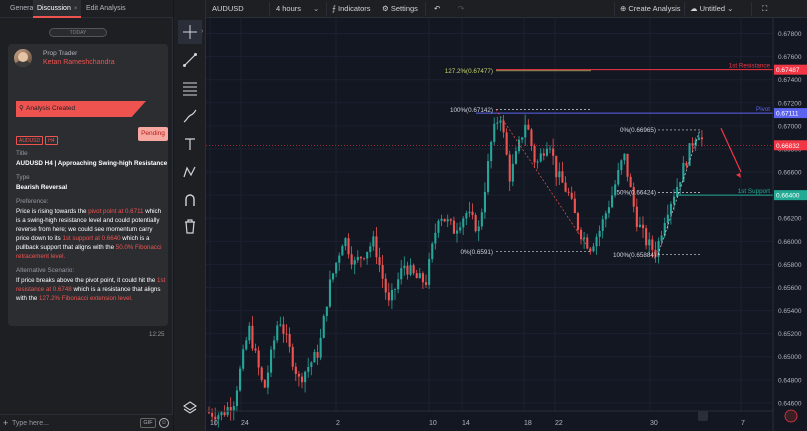 The width and height of the screenshot is (807, 431). Describe the element at coordinates (79, 62) in the screenshot. I see `author-name: Ketan Rameshchandra` at that location.